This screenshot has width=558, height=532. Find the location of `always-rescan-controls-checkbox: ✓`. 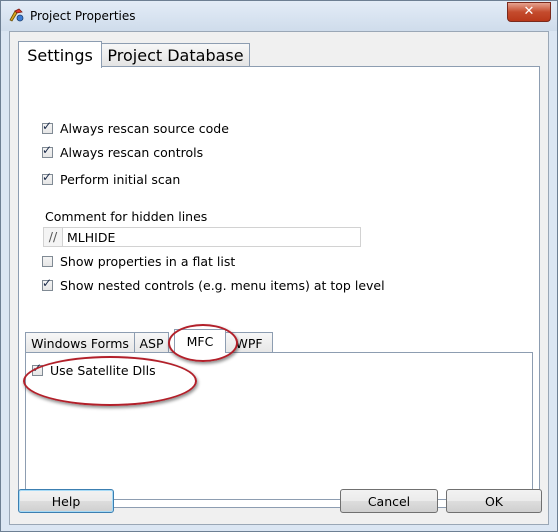

always-rescan-controls-checkbox: ✓ is located at coordinates (47, 150).